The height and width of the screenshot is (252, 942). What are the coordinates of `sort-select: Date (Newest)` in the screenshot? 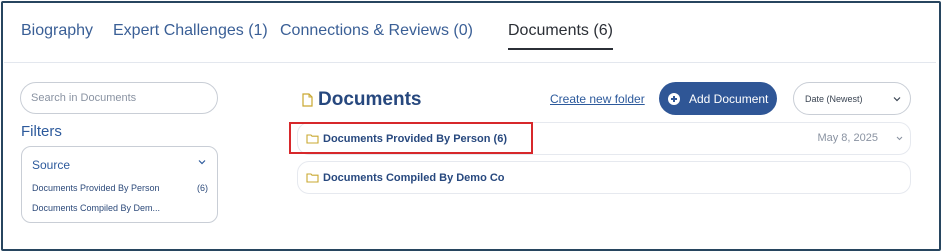 It's located at (852, 98).